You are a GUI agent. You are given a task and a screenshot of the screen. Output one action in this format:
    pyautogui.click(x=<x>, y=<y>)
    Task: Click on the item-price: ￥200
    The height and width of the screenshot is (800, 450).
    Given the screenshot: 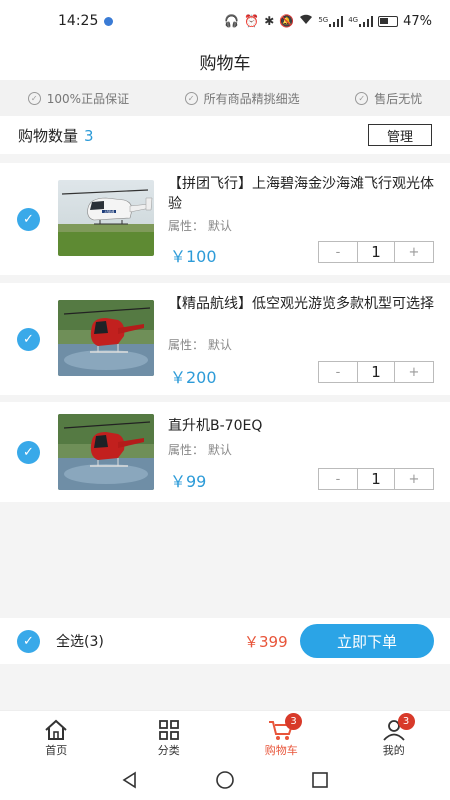 What is the action you would take?
    pyautogui.click(x=193, y=377)
    